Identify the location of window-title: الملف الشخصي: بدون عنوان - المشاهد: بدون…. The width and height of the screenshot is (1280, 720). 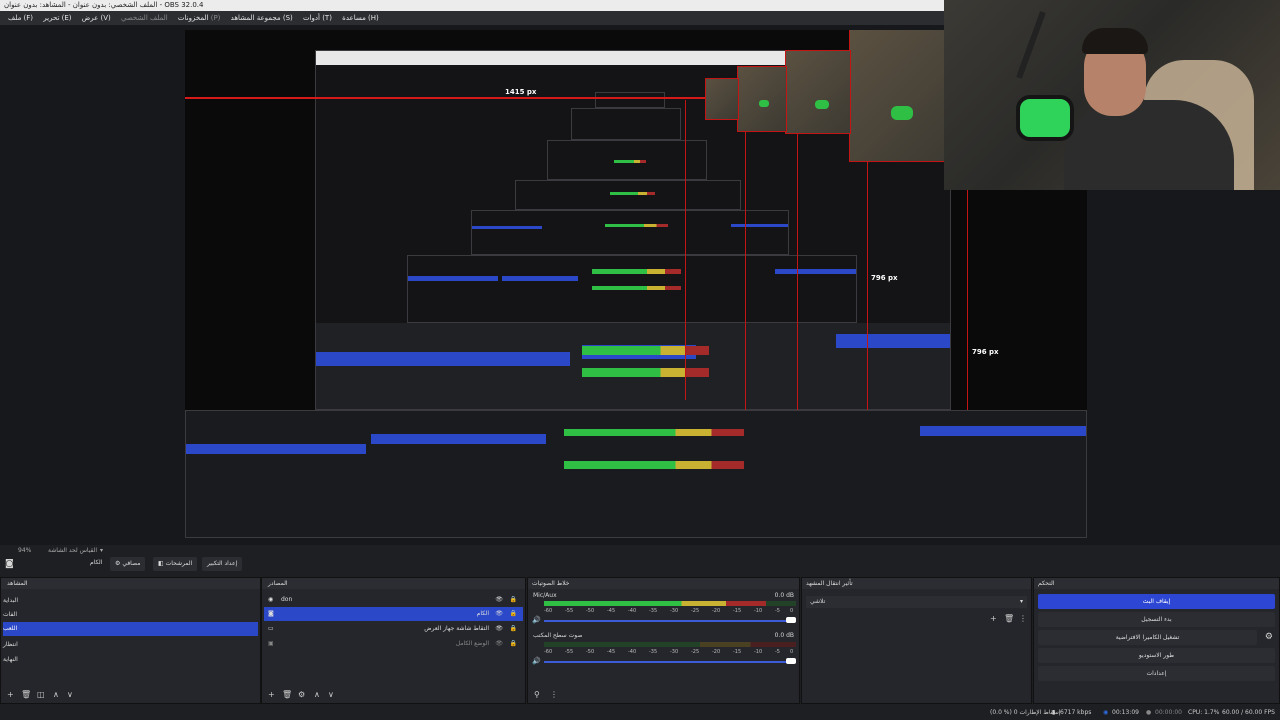
(472, 5).